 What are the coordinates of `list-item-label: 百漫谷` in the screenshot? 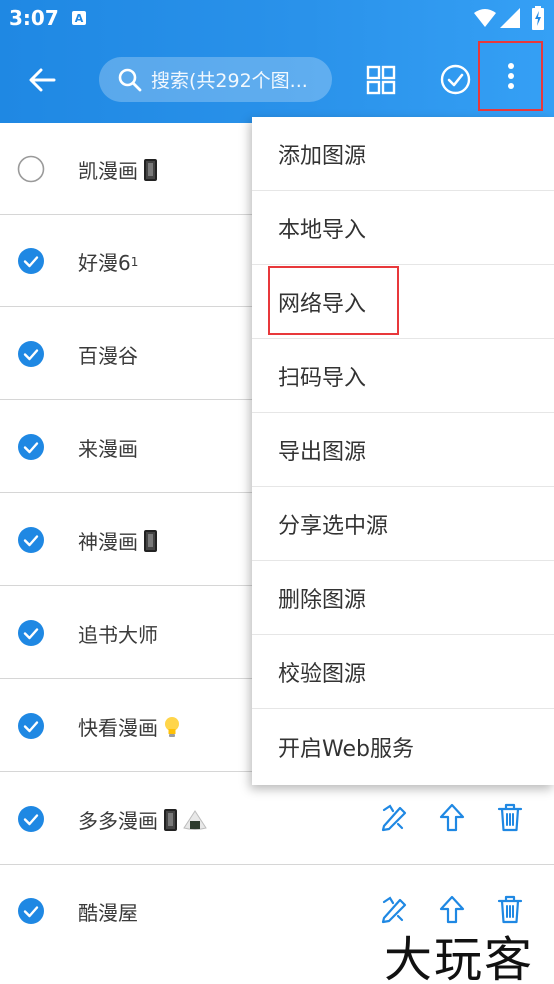 It's located at (108, 356).